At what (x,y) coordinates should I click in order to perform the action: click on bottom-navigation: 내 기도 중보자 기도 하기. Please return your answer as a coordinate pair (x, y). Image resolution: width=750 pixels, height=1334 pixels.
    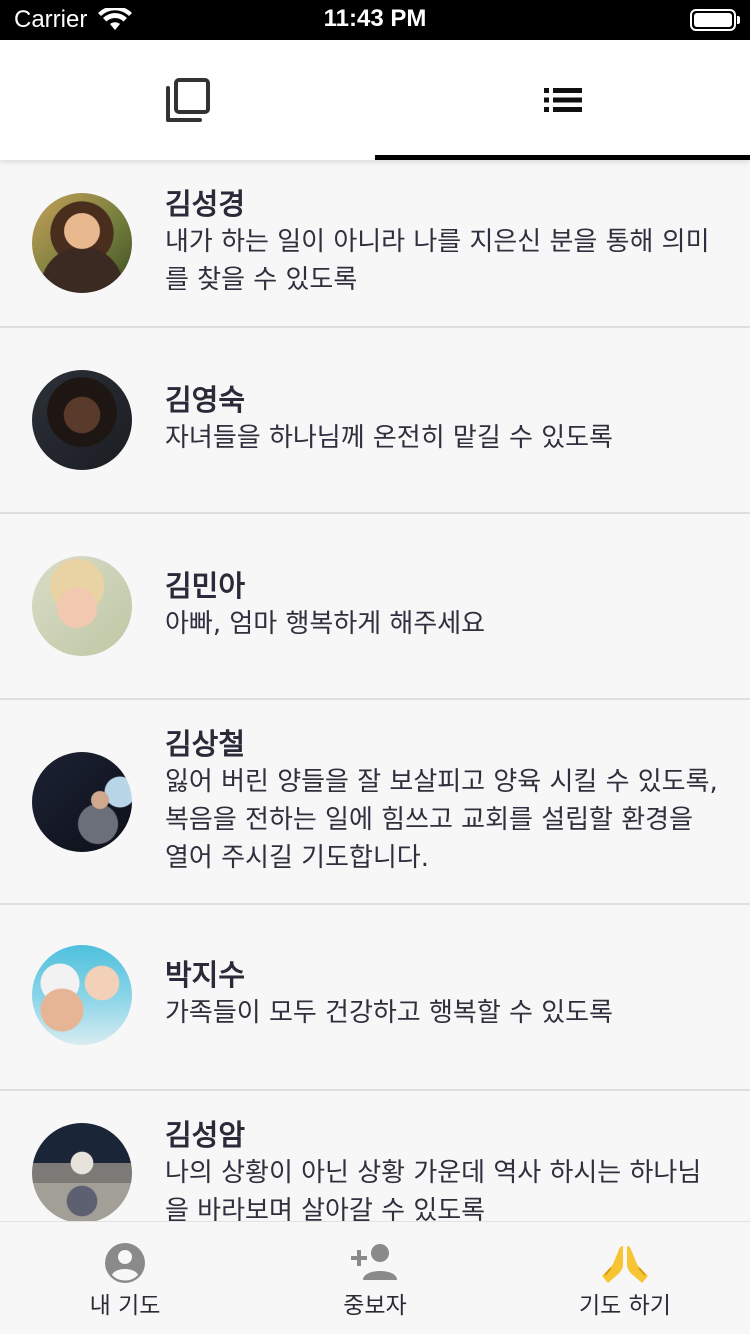
    Looking at the image, I should click on (375, 1277).